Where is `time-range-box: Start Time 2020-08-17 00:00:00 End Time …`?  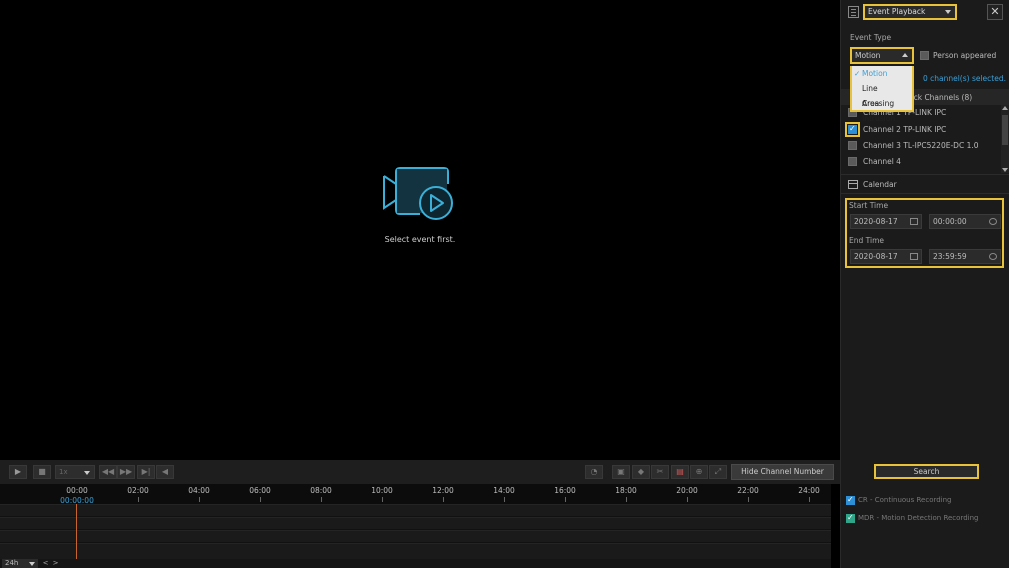
time-range-box: Start Time 2020-08-17 00:00:00 End Time … is located at coordinates (924, 233).